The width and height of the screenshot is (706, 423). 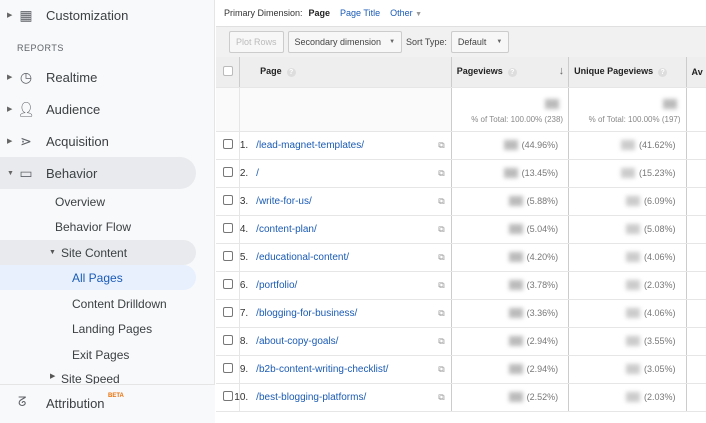 What do you see at coordinates (257, 173) in the screenshot?
I see `page-link: /` at bounding box center [257, 173].